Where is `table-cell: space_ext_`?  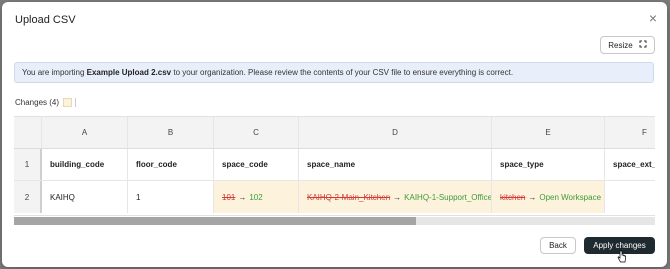 table-cell: space_ext_ is located at coordinates (630, 164).